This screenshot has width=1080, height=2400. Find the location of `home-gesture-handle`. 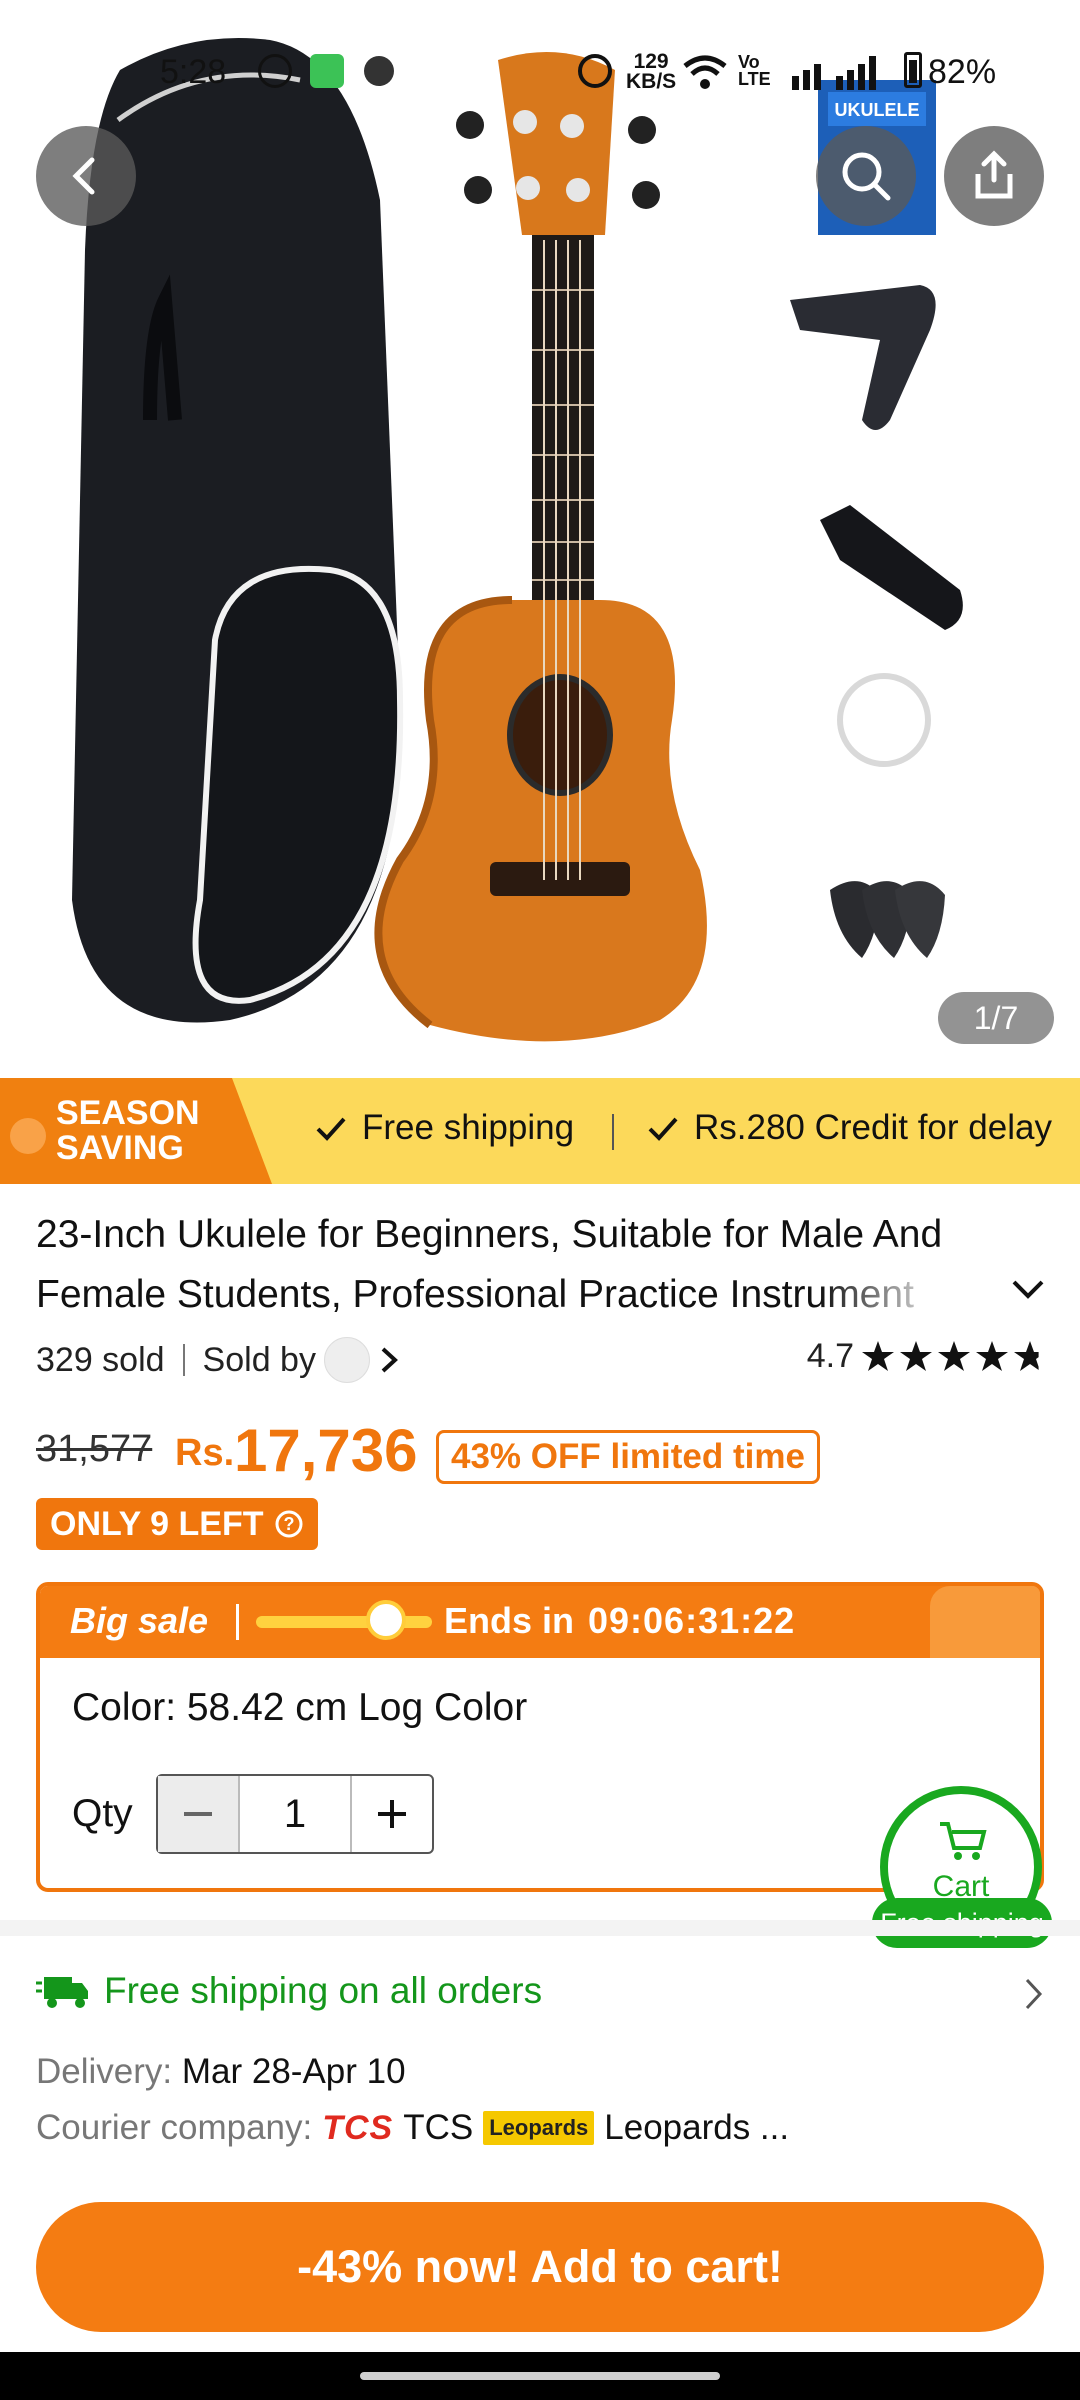

home-gesture-handle is located at coordinates (540, 2376).